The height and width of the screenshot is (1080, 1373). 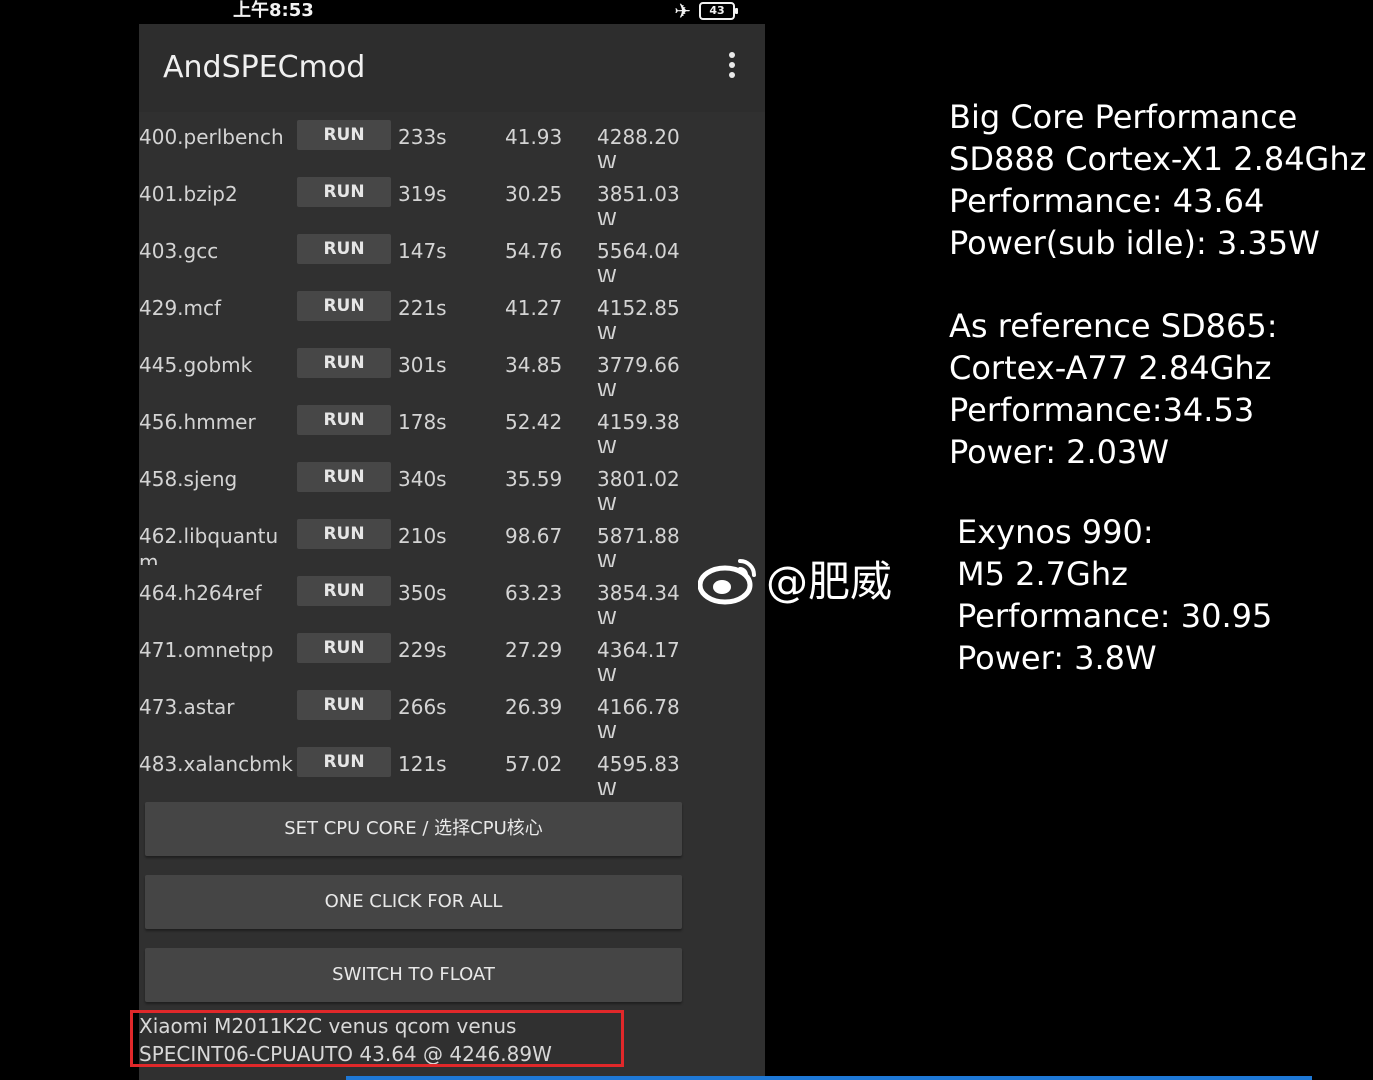 What do you see at coordinates (1134, 243) in the screenshot?
I see `note-line: Power(sub idle): 3.35W` at bounding box center [1134, 243].